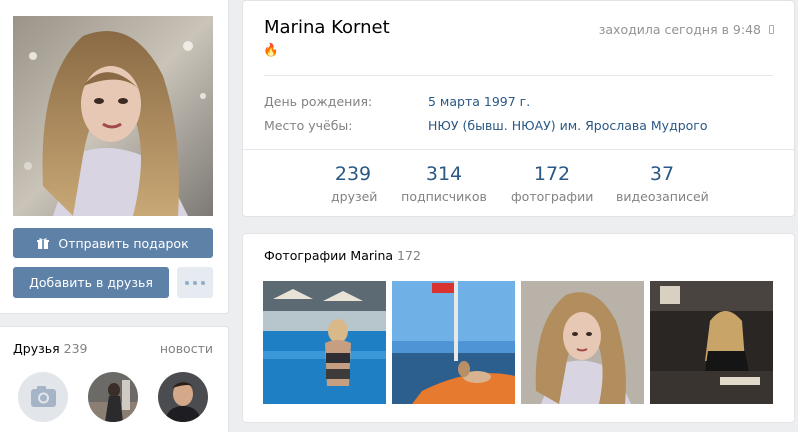 Image resolution: width=798 pixels, height=432 pixels. I want to click on counter-friends-value: 239, so click(353, 174).